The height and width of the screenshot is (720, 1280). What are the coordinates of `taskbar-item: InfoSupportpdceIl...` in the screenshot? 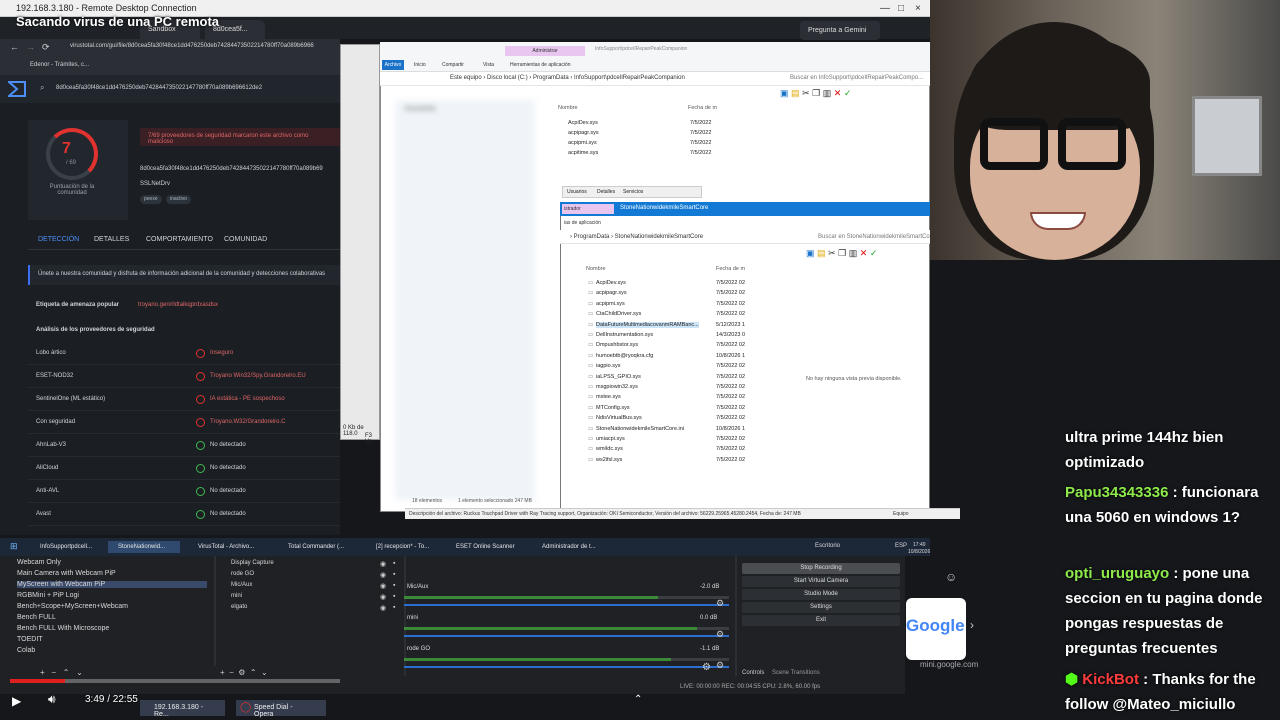 It's located at (65, 547).